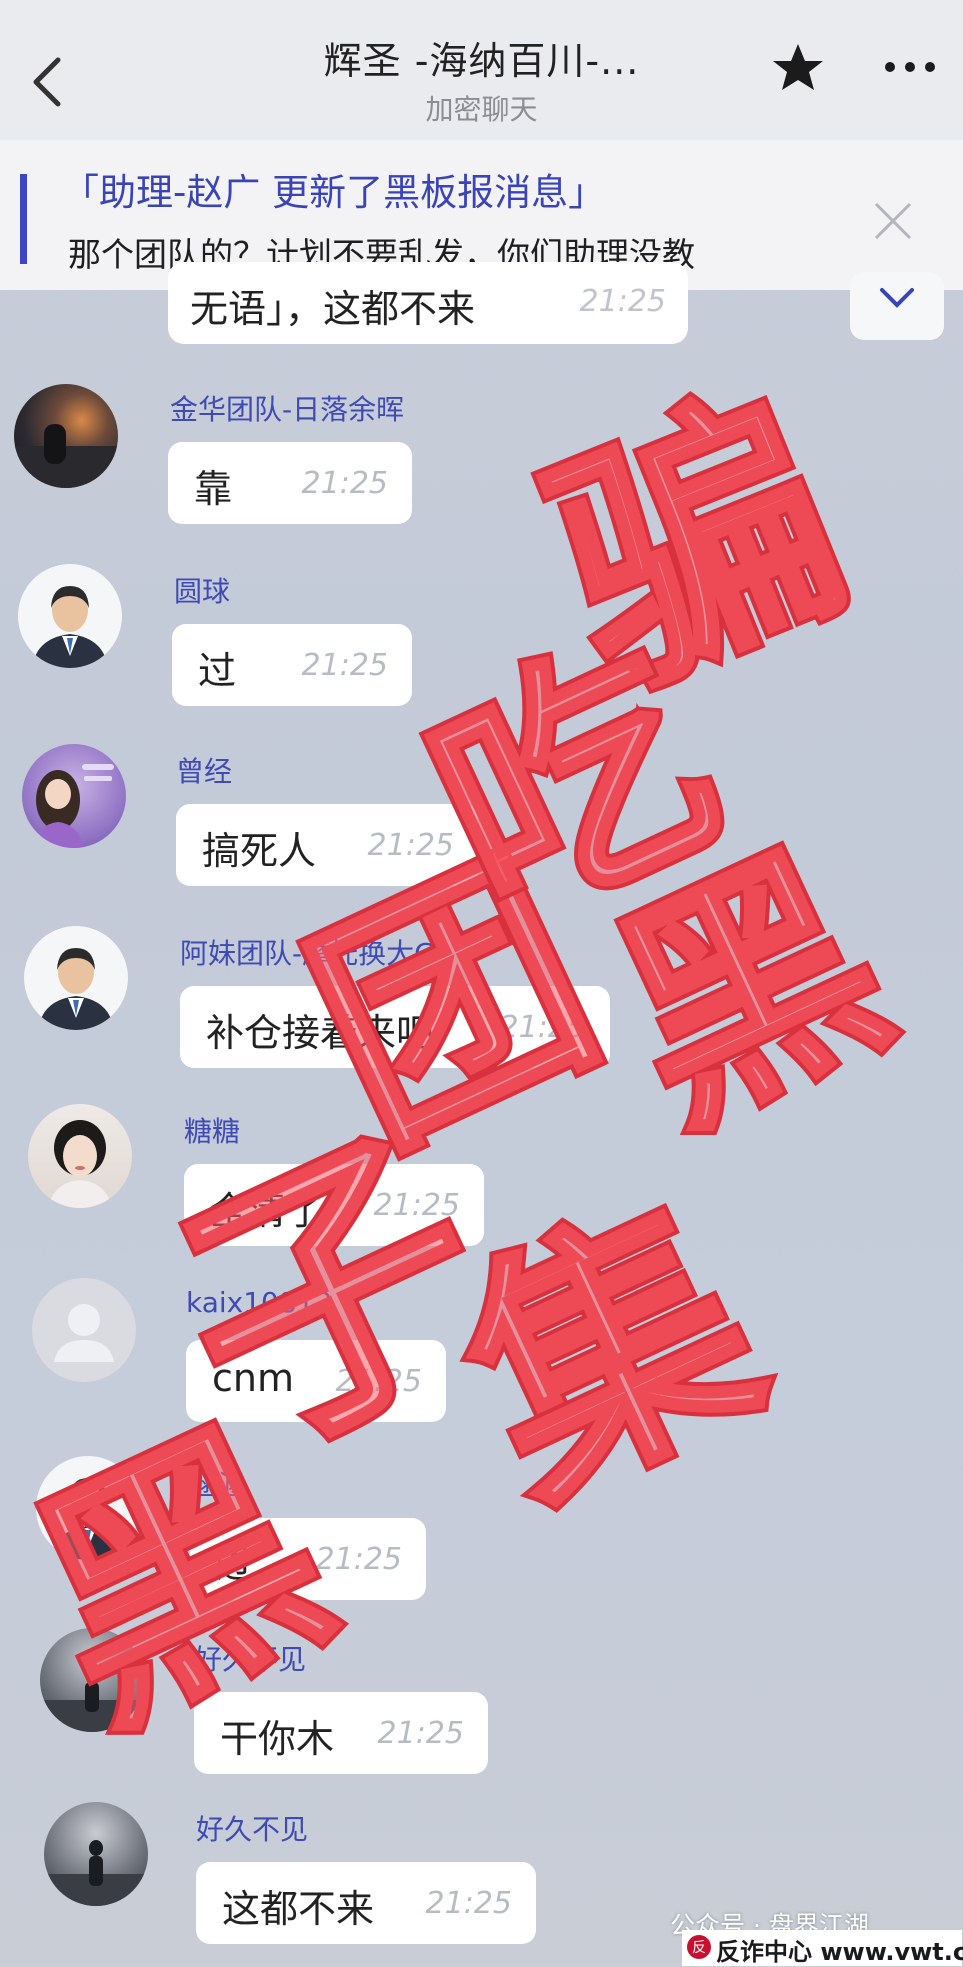 The image size is (963, 1967). Describe the element at coordinates (73, 806) in the screenshot. I see `cartoon-girl-avatar-icon` at that location.